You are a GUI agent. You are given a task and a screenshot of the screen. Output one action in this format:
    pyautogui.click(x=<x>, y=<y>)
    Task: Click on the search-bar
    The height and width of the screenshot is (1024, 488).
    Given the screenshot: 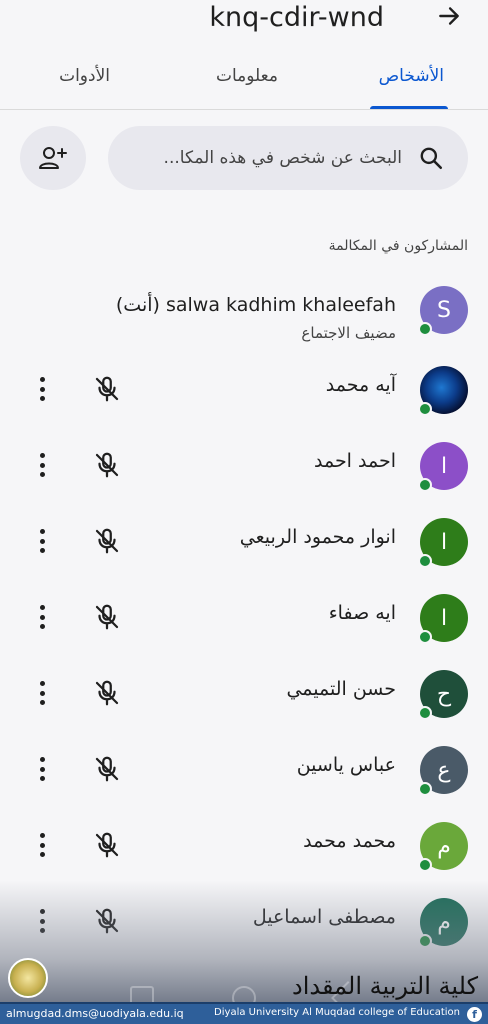 What is the action you would take?
    pyautogui.click(x=288, y=158)
    